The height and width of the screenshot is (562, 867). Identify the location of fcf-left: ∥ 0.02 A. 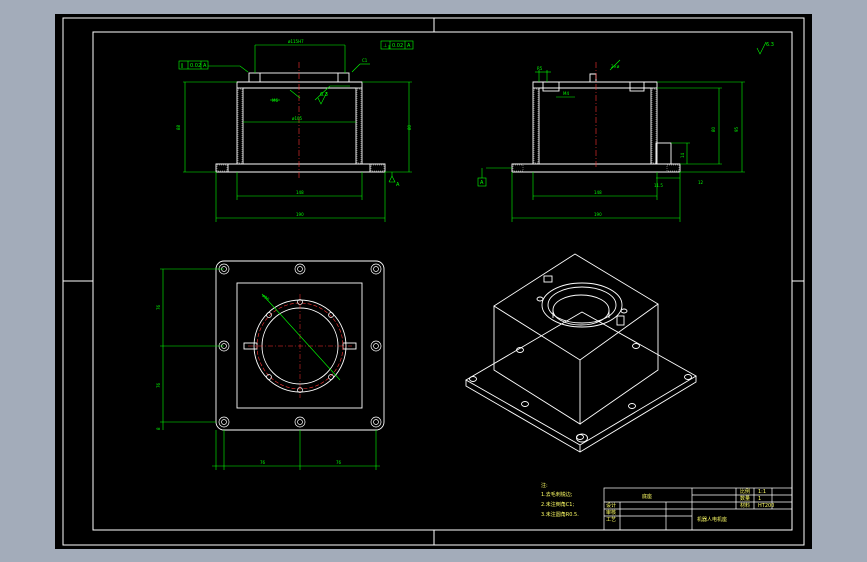
(193, 65).